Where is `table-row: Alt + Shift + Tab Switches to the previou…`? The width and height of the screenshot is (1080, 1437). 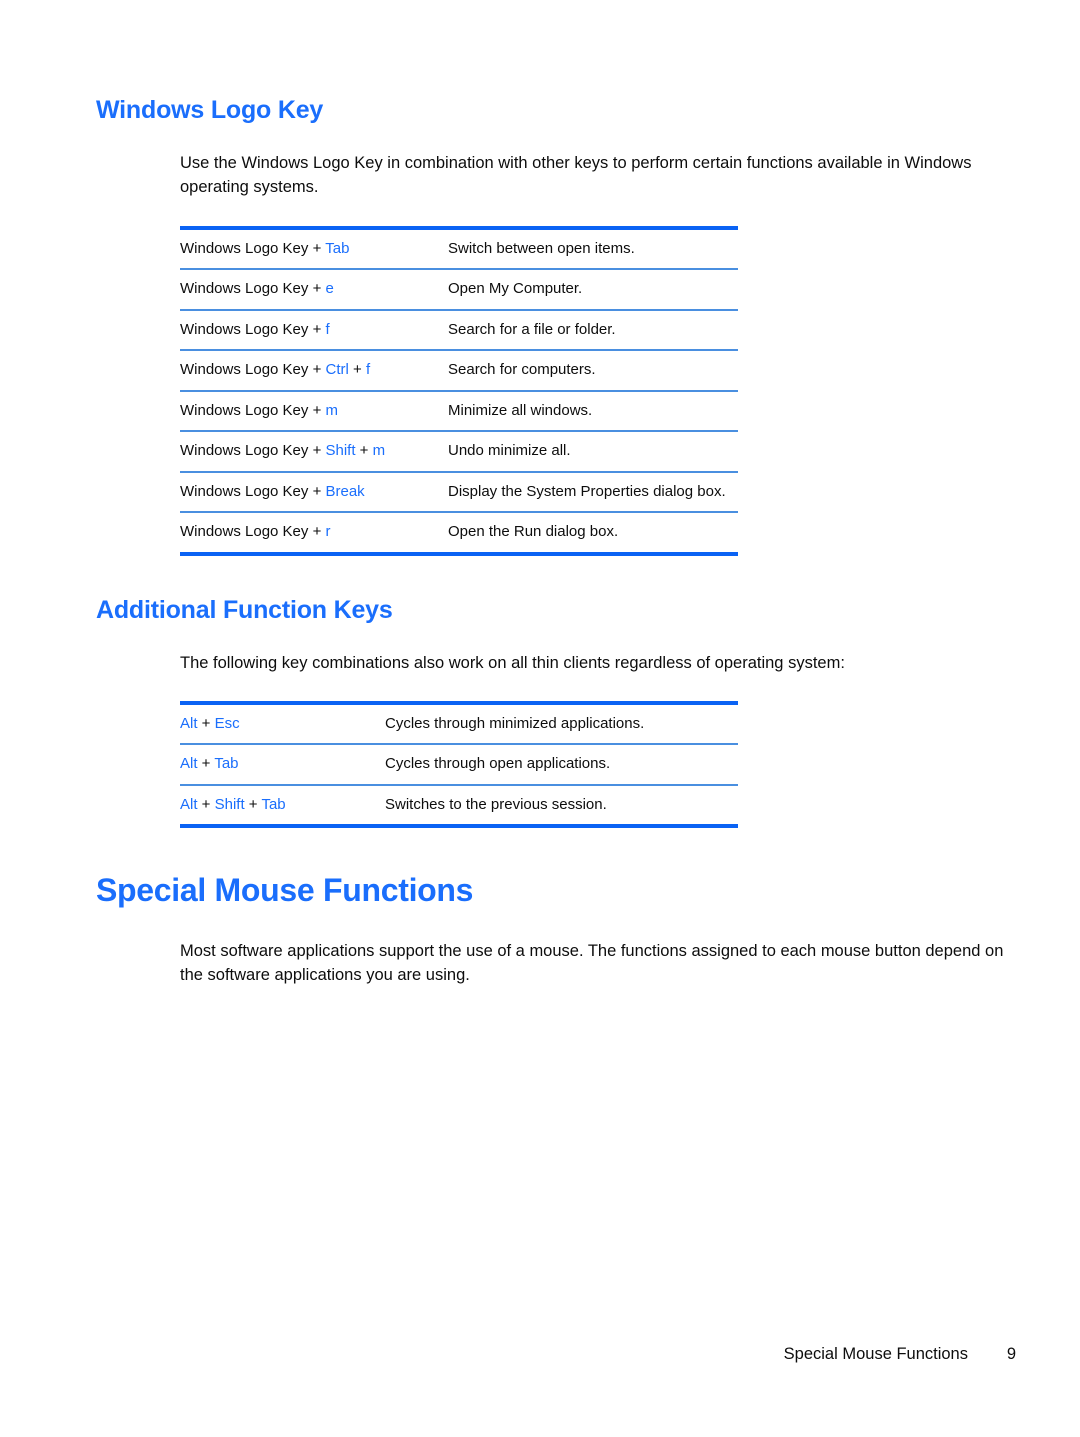 table-row: Alt + Shift + Tab Switches to the previou… is located at coordinates (459, 805).